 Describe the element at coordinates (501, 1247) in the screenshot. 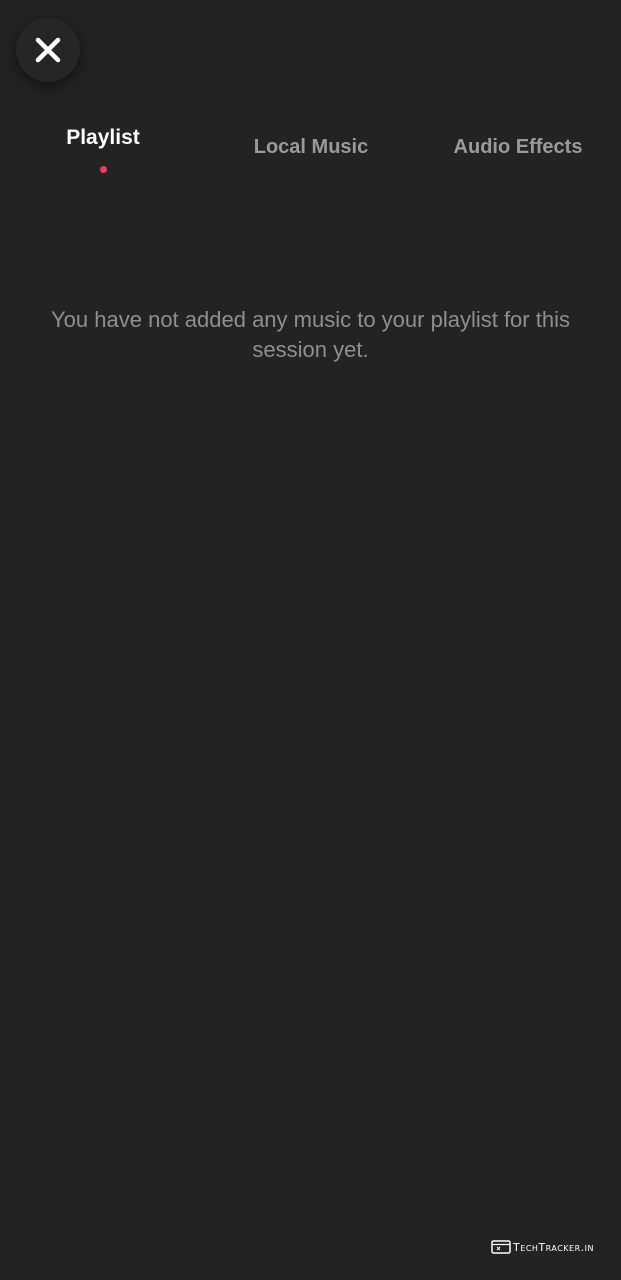

I see `browser-window-icon` at that location.